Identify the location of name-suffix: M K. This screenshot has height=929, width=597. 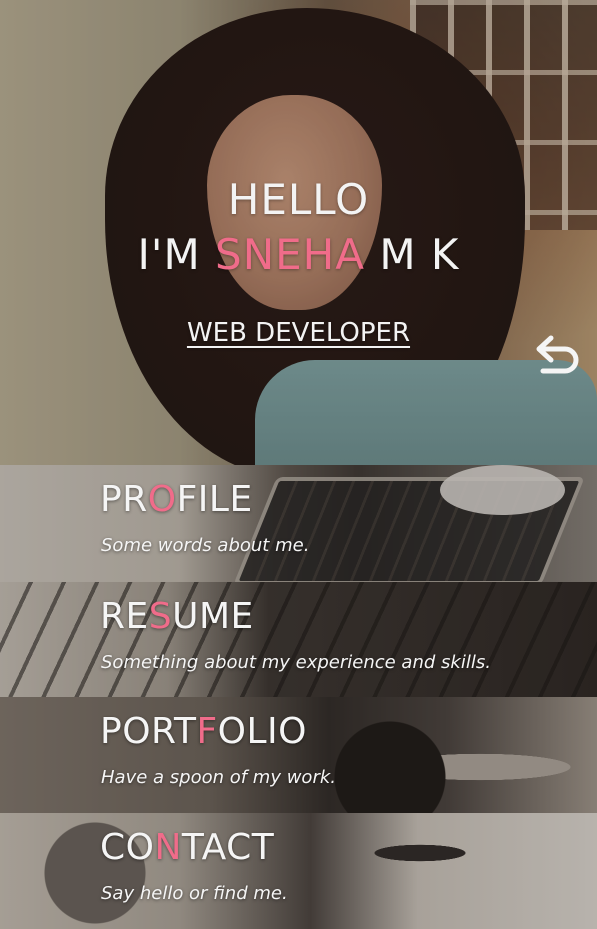
(412, 254).